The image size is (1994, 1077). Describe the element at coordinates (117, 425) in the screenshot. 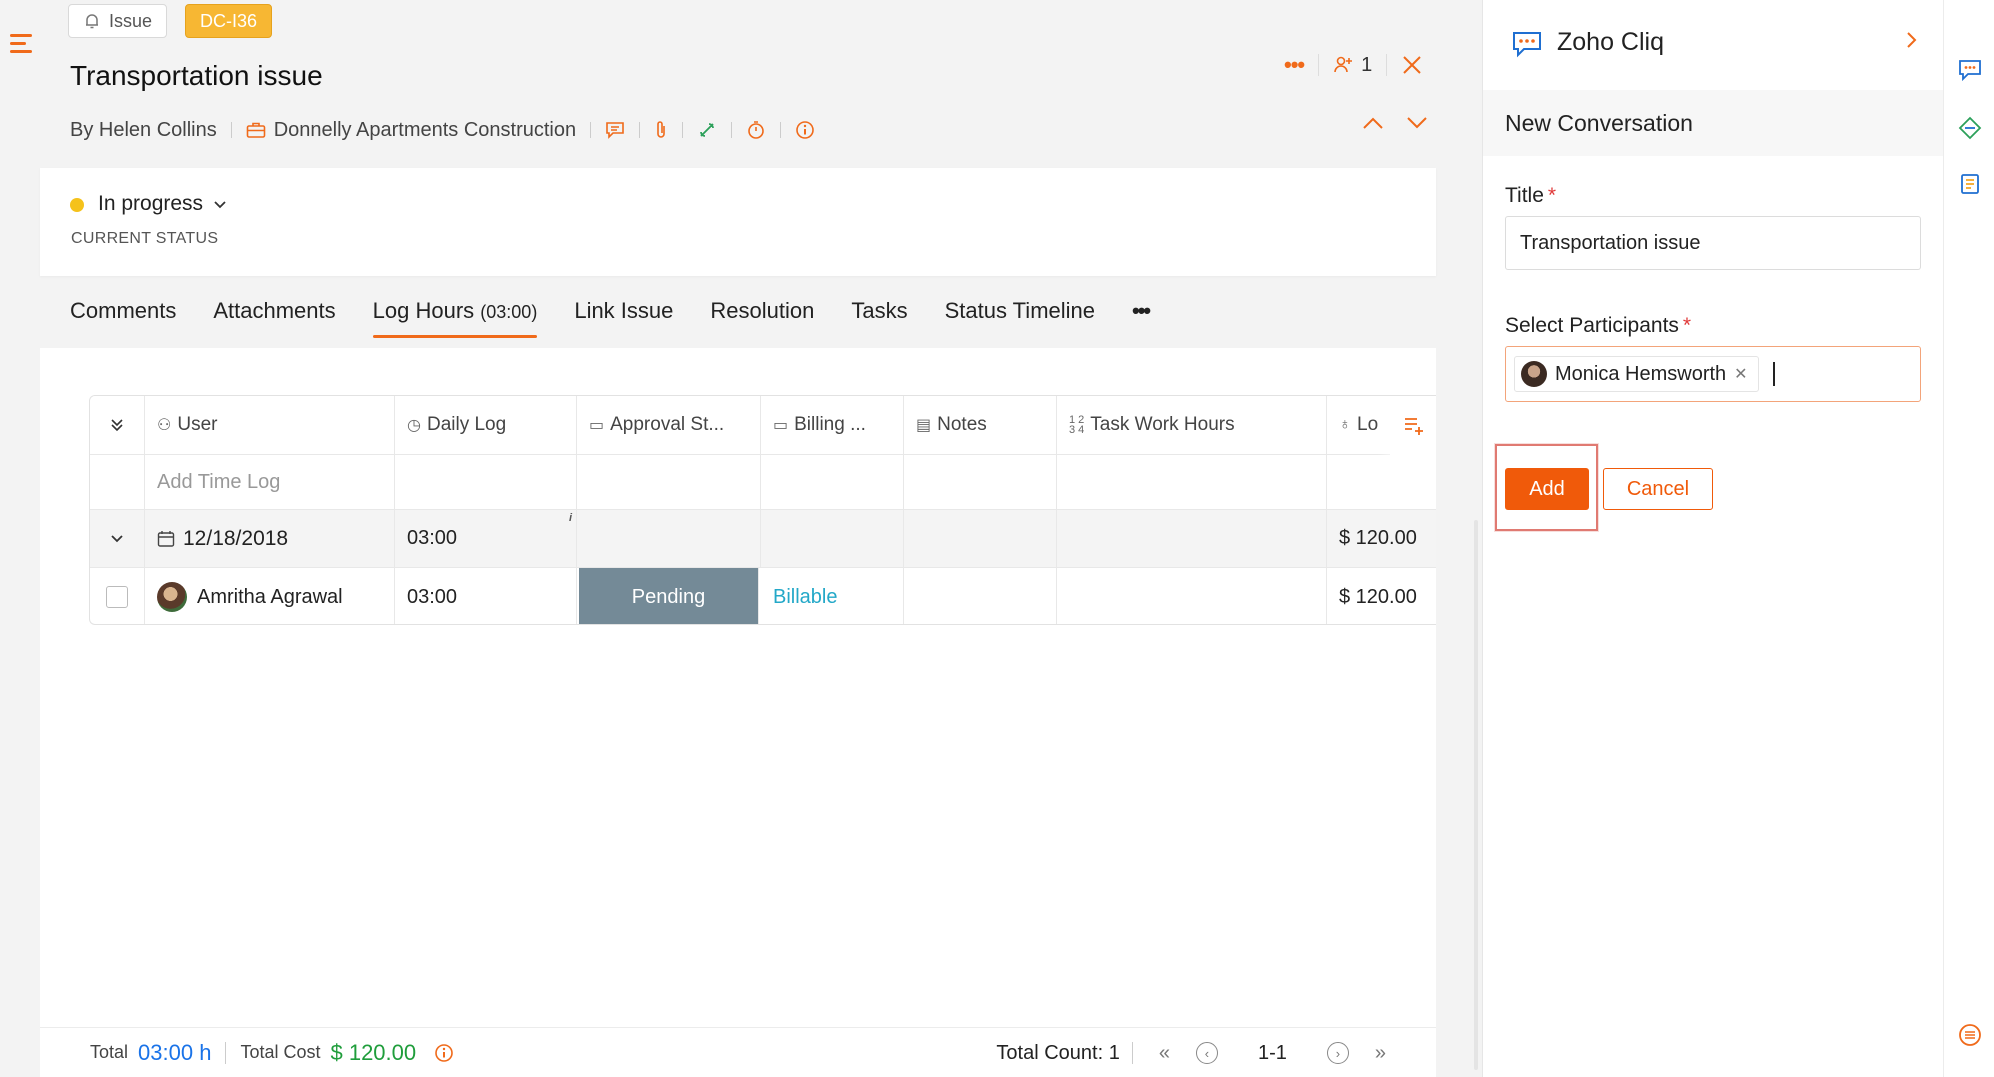

I see `collapse-all-icon` at that location.